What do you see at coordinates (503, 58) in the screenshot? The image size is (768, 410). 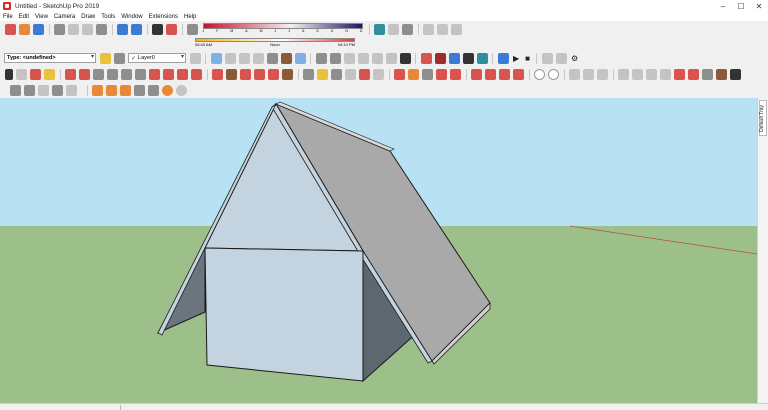 I see `trimble-connect-icon` at bounding box center [503, 58].